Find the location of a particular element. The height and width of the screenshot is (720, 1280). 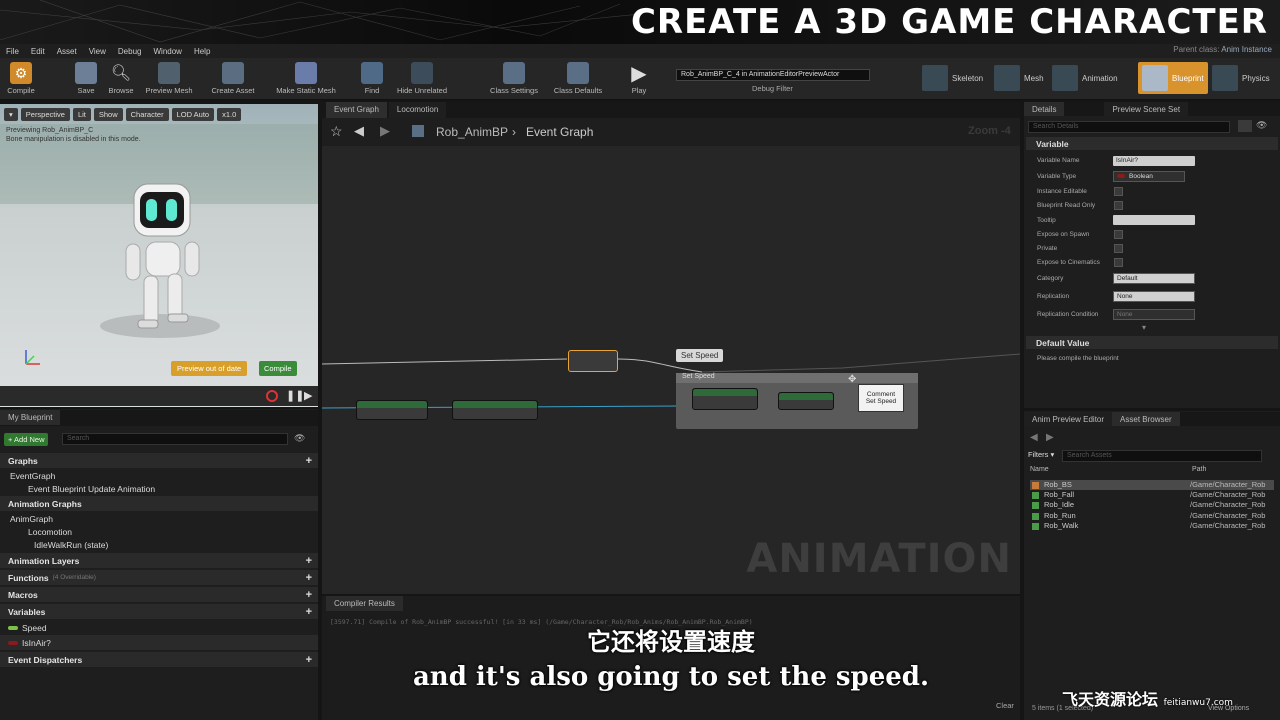

add-graph-icon: + is located at coordinates (309, 461).